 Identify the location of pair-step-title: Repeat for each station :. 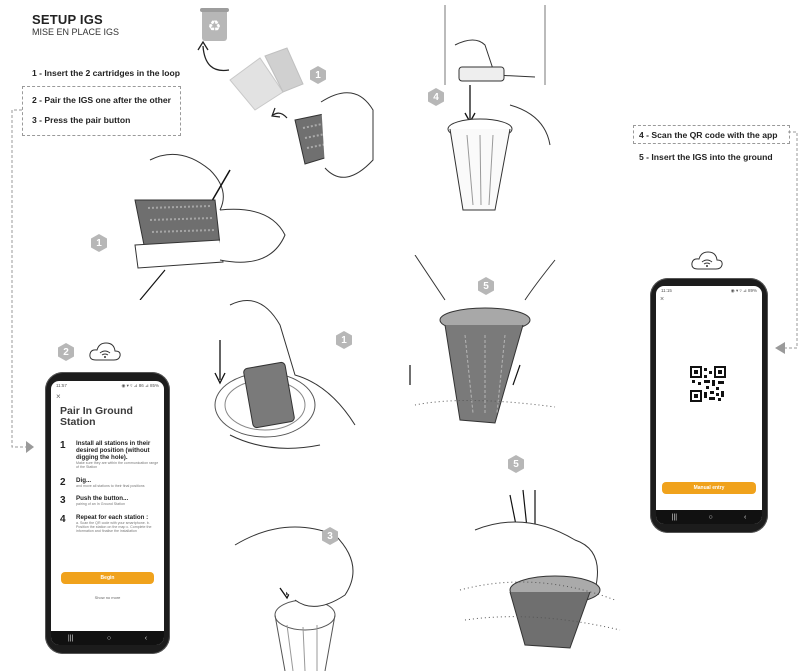
(112, 517).